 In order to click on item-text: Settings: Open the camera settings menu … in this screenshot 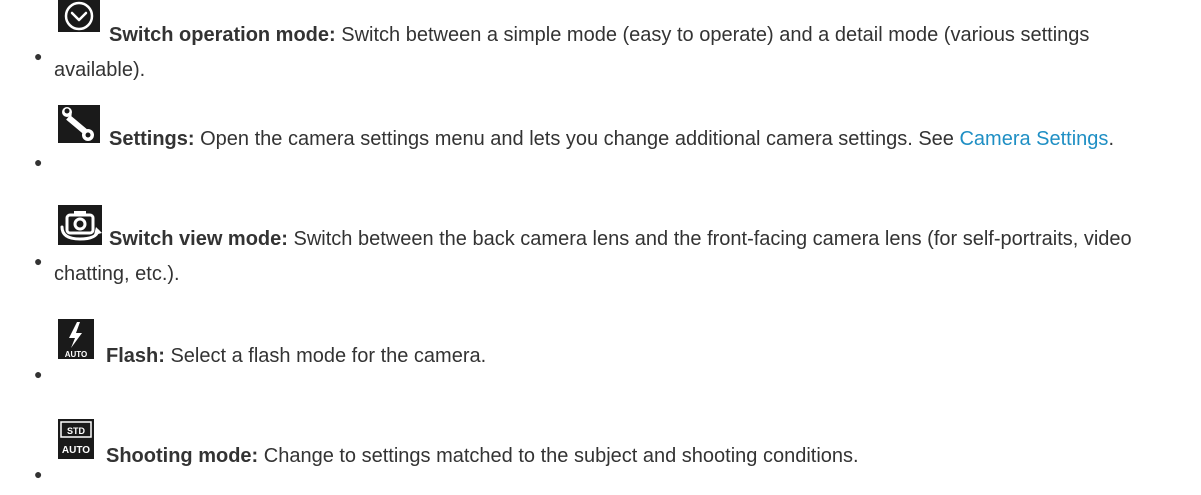, I will do `click(619, 139)`.